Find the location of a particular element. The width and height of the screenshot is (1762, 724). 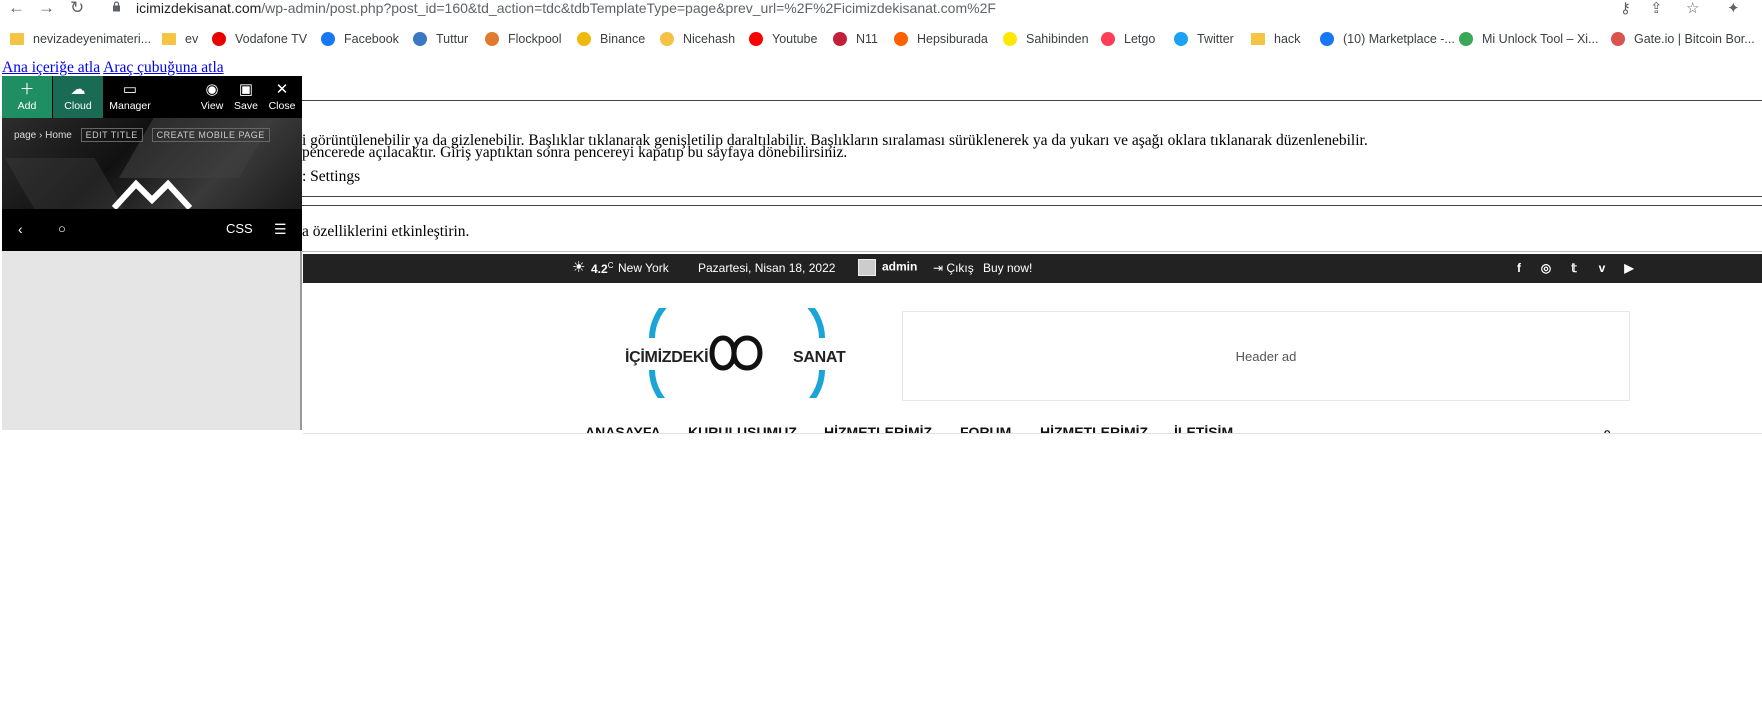

flockpool-icon is located at coordinates (492, 39).